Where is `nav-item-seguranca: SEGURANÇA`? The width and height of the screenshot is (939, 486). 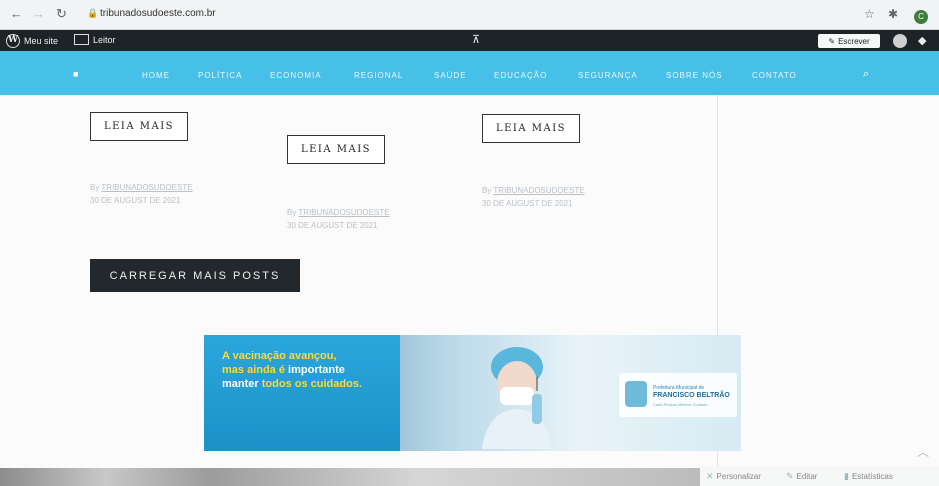
nav-item-seguranca: SEGURANÇA is located at coordinates (608, 75).